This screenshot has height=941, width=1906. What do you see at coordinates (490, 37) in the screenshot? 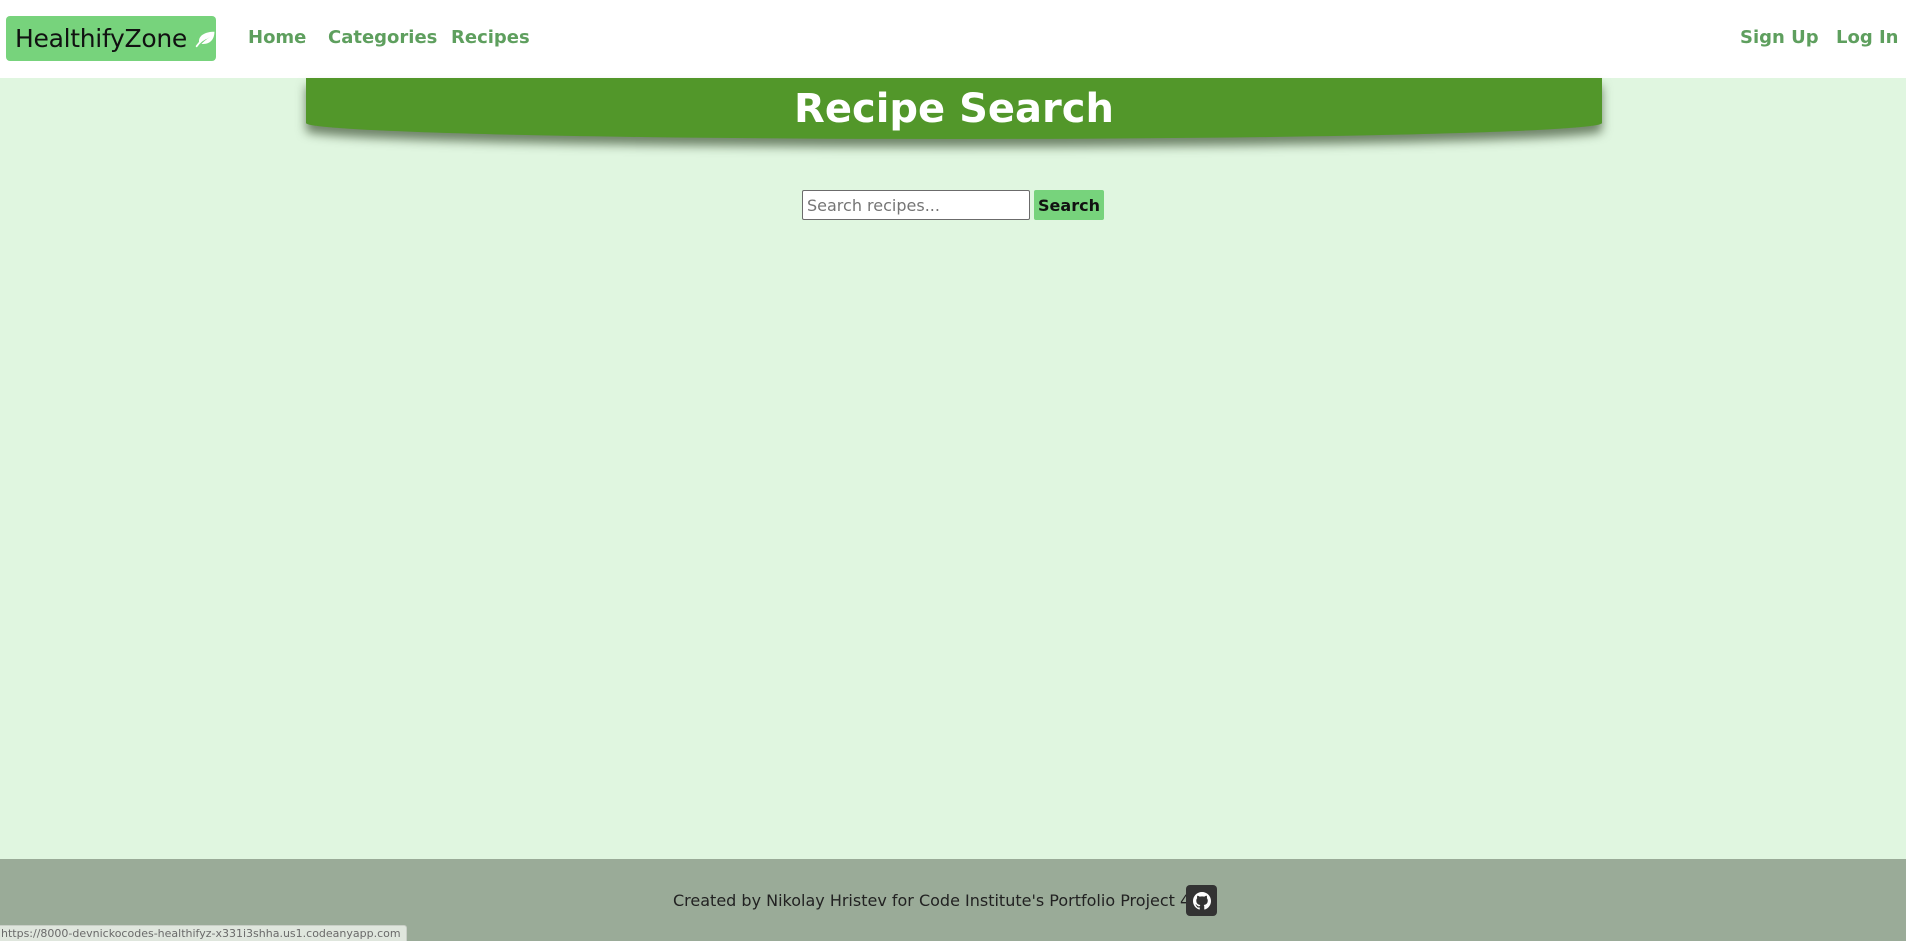
I see `nav-link-recipes: Recipes` at bounding box center [490, 37].